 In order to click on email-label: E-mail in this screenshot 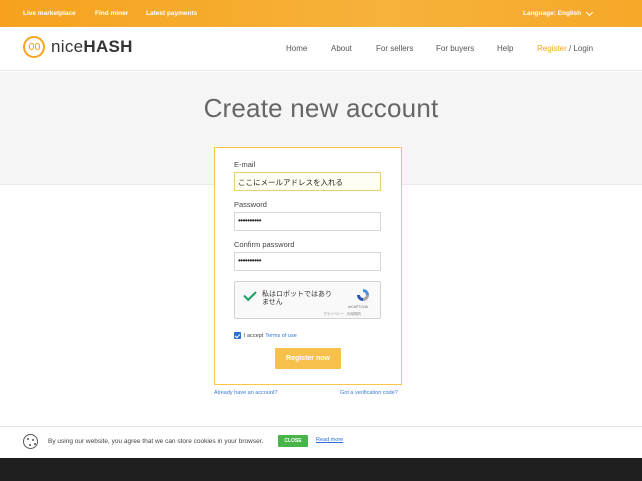, I will do `click(245, 164)`.